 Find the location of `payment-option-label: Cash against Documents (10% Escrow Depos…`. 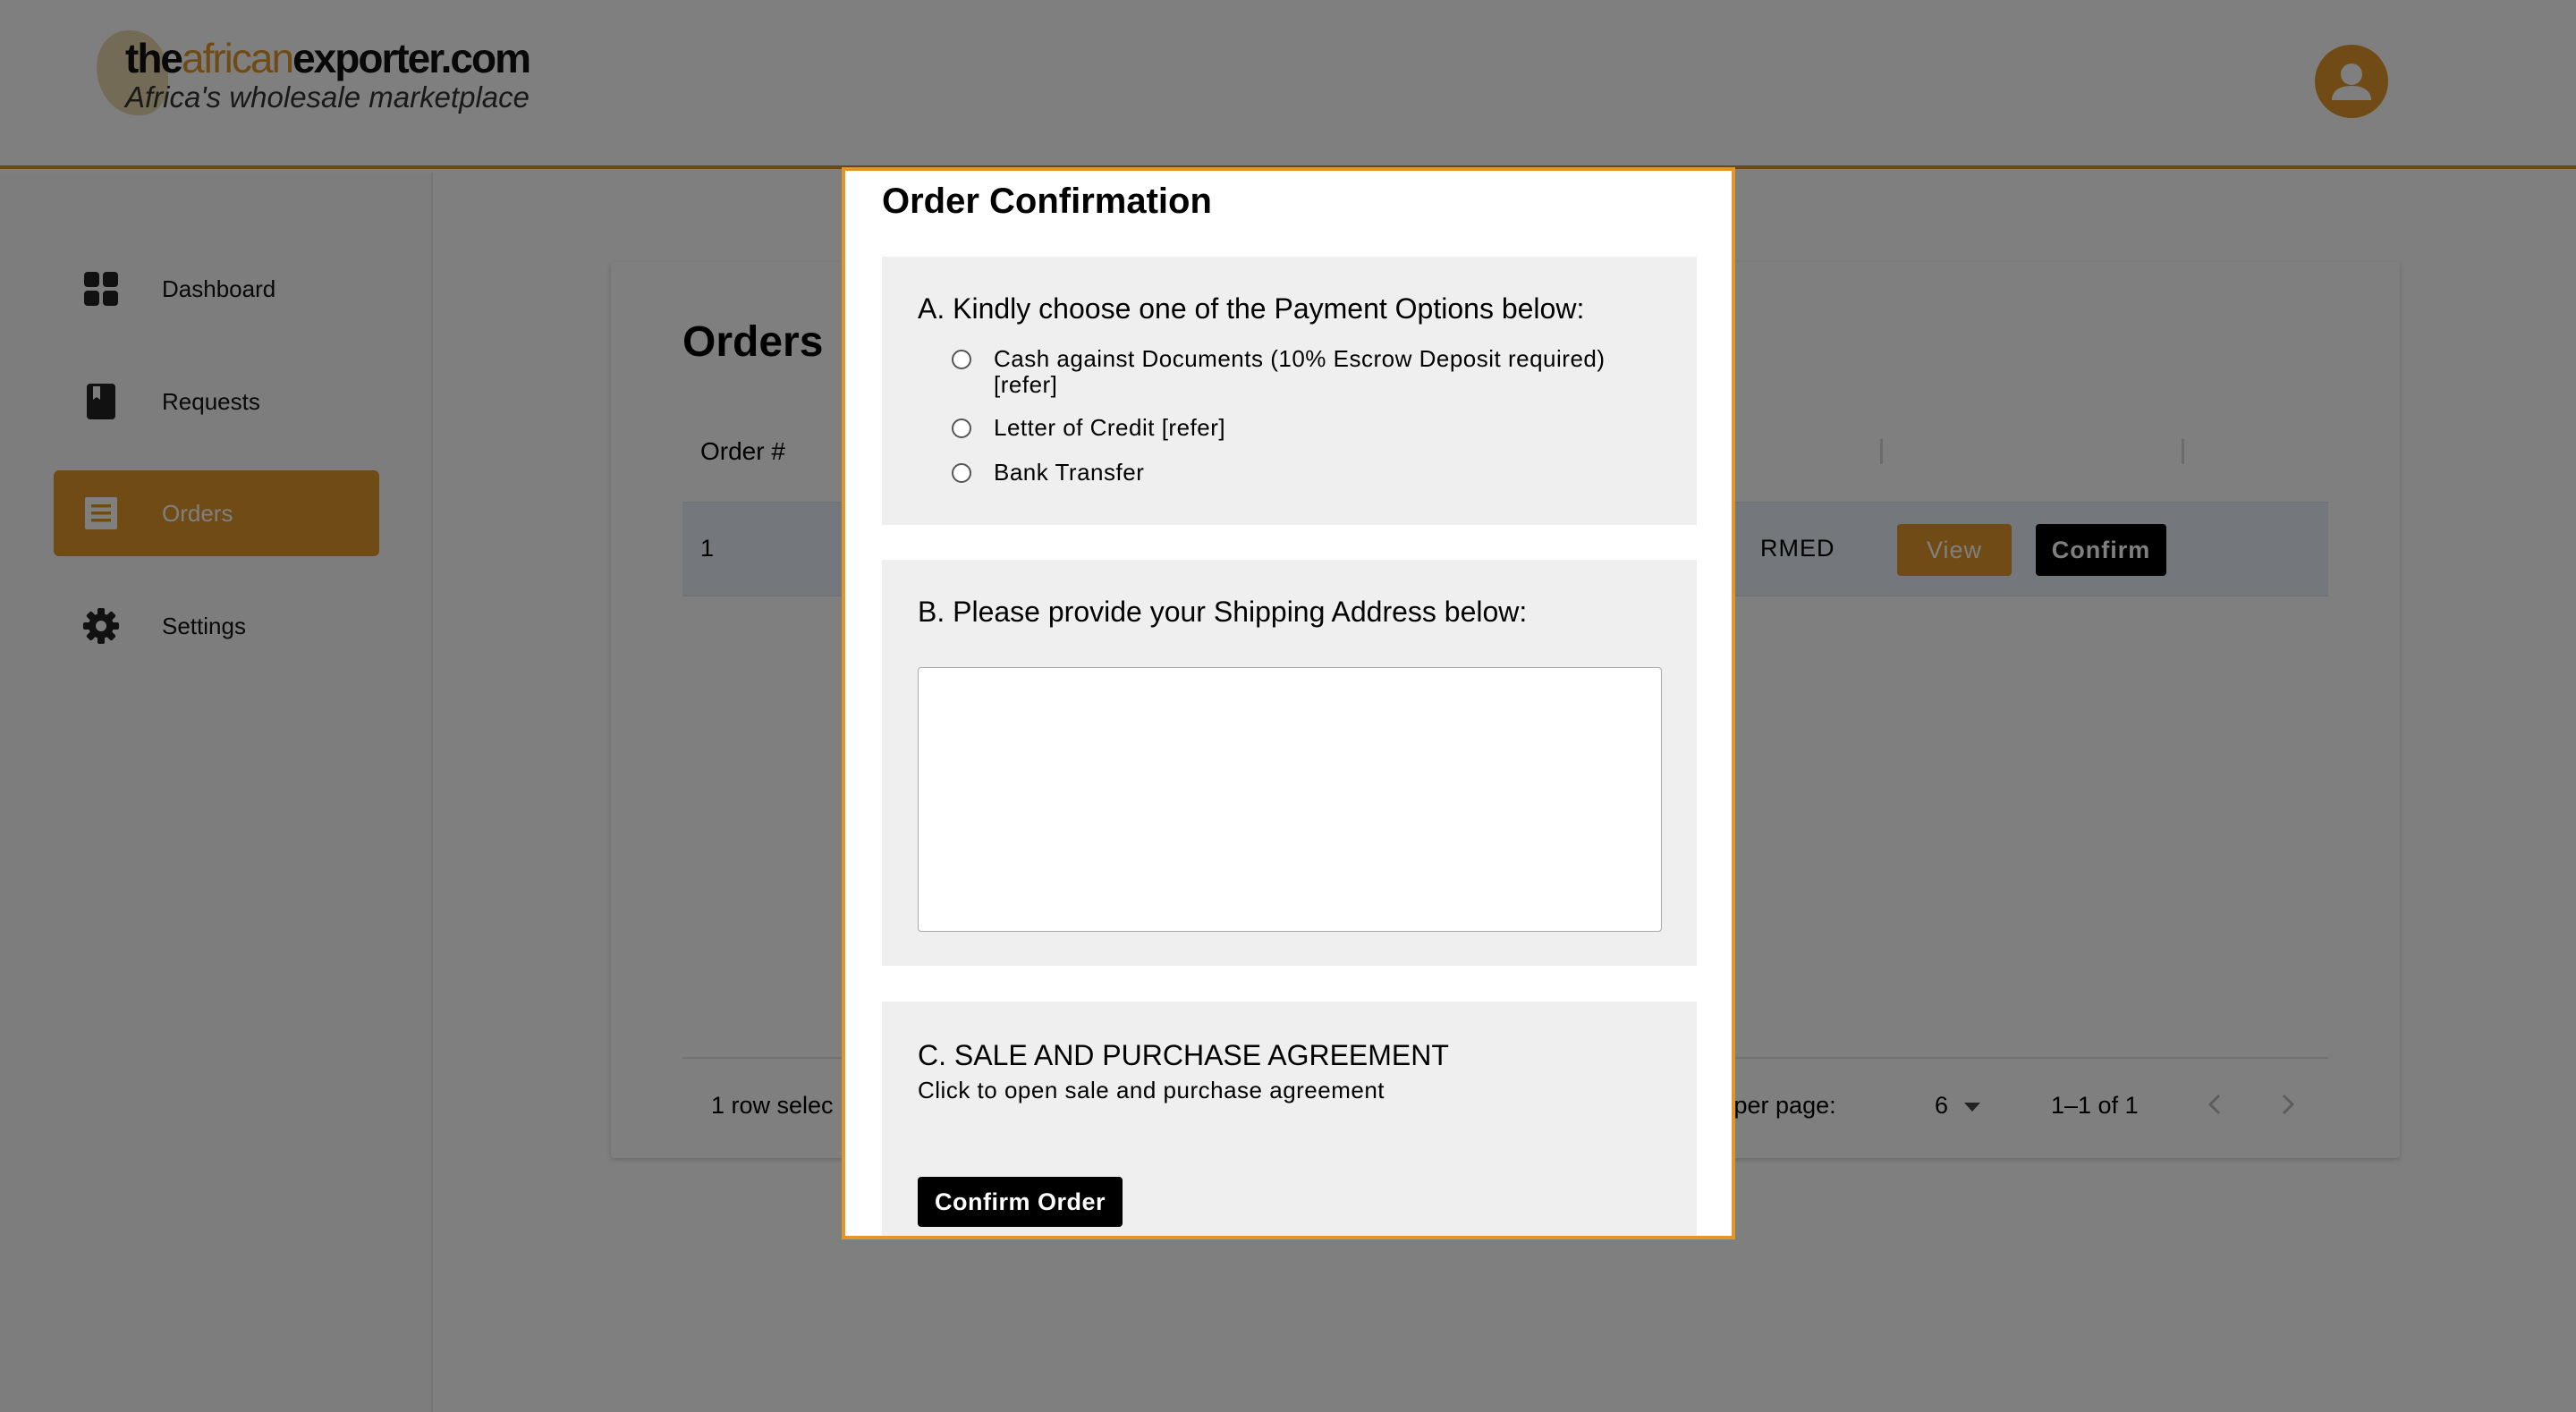

payment-option-label: Cash against Documents (10% Escrow Depos… is located at coordinates (1300, 372).